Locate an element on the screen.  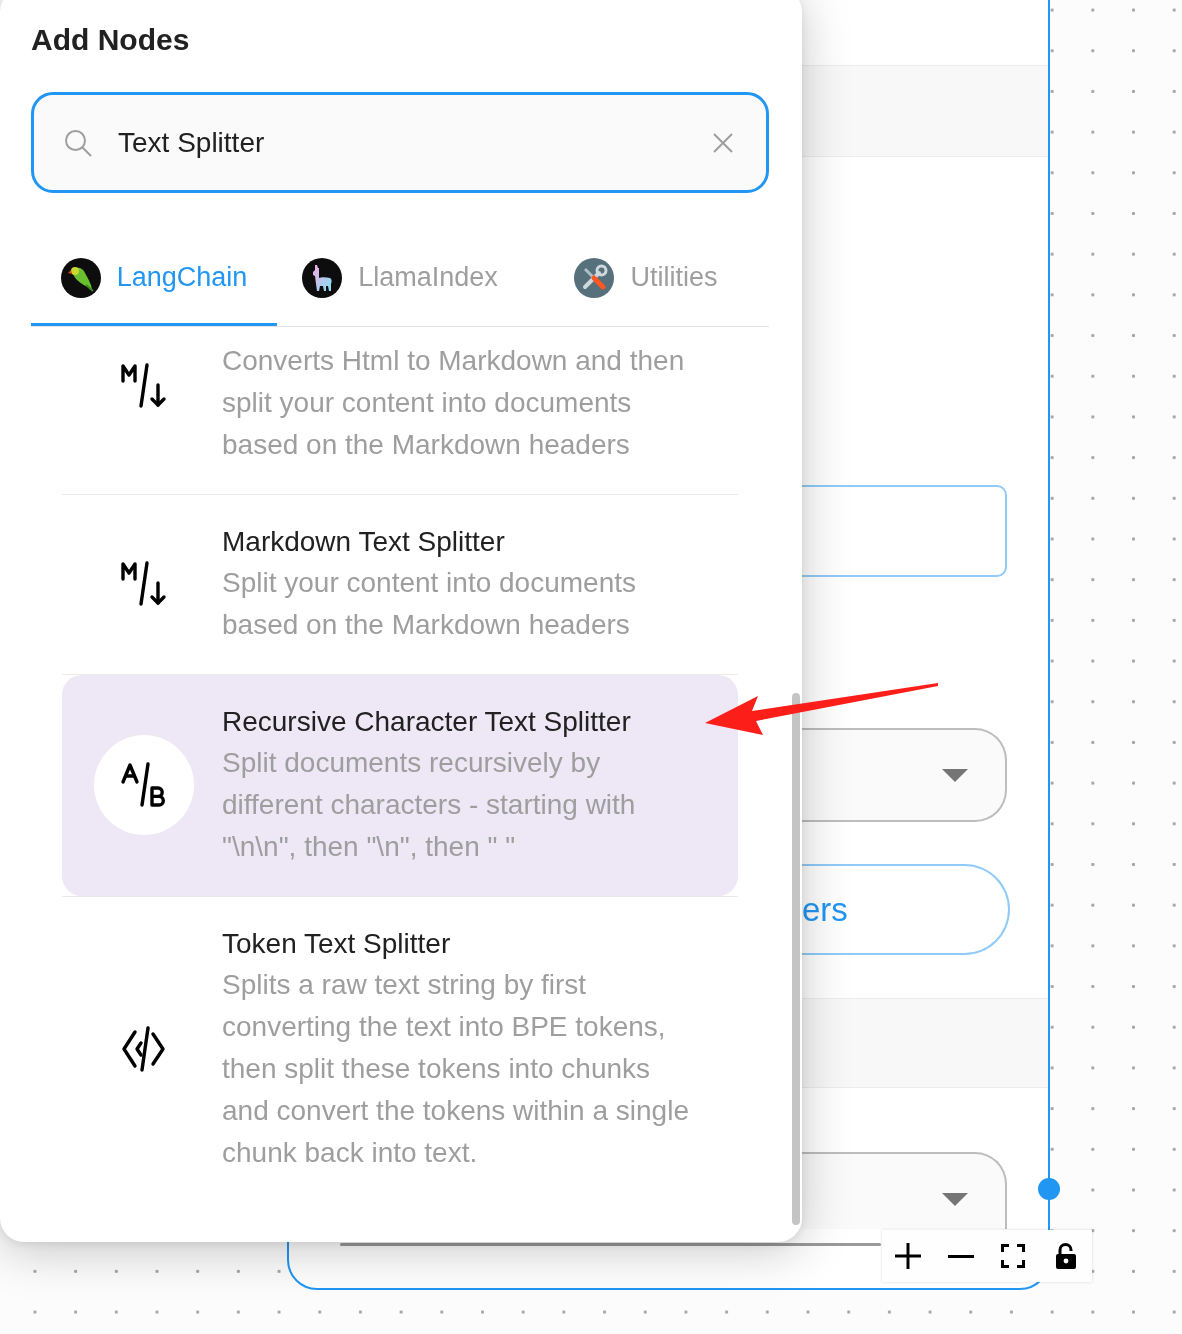
input-field is located at coordinates (904, 531).